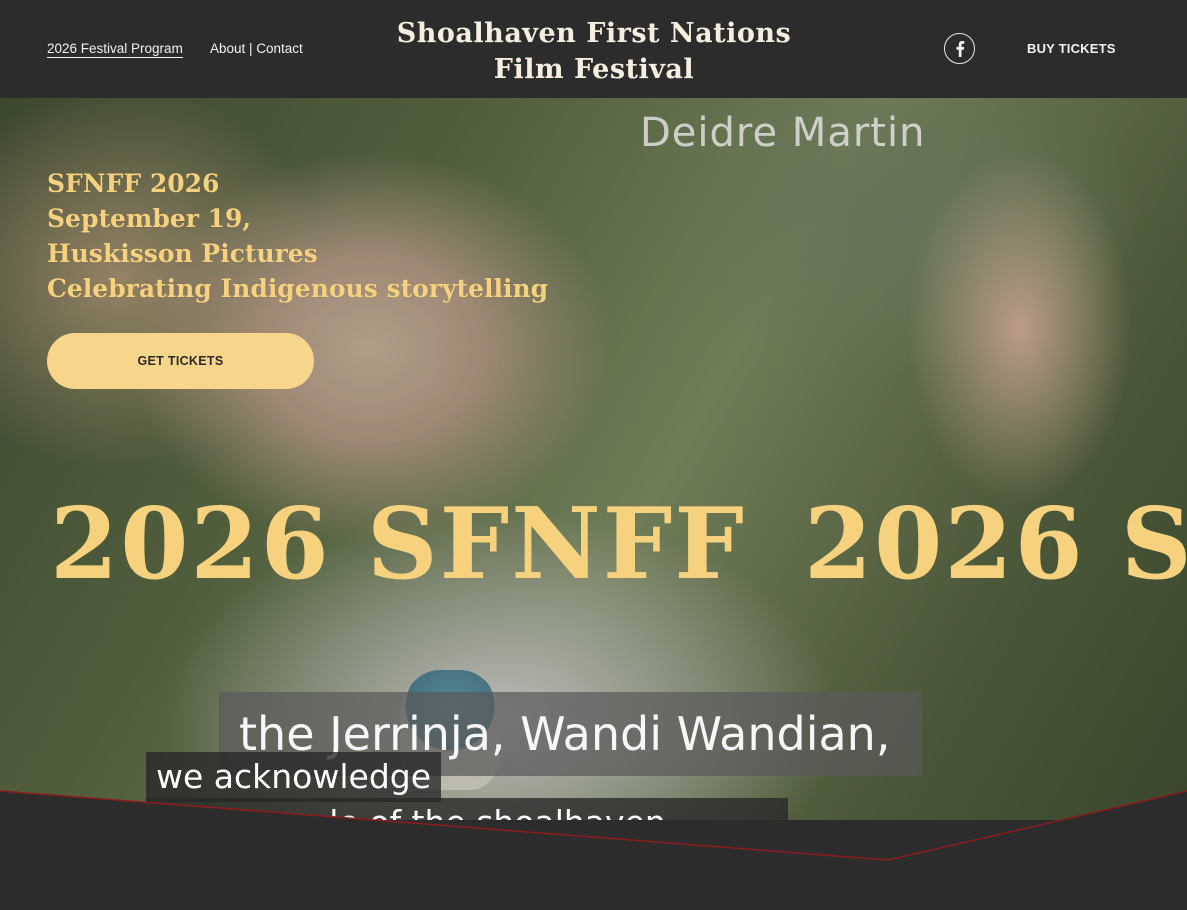 This screenshot has height=910, width=1187. I want to click on site-title: Shoalhaven First Nations Film Festival, so click(594, 52).